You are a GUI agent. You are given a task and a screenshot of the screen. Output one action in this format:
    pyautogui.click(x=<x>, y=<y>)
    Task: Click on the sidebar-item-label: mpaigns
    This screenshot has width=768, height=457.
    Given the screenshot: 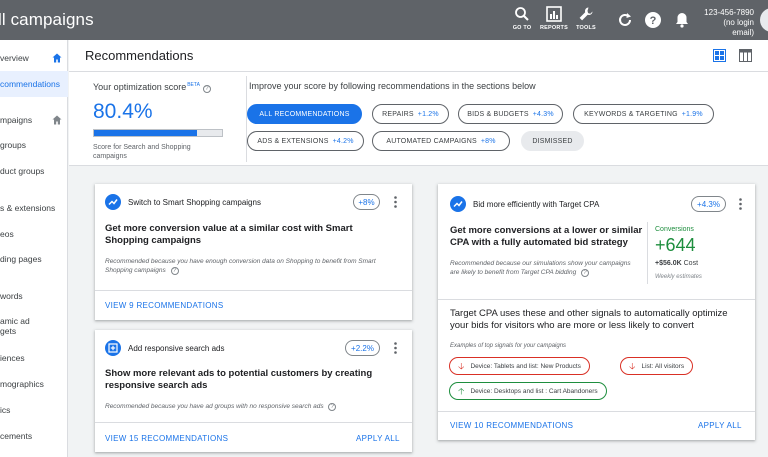 What is the action you would take?
    pyautogui.click(x=16, y=120)
    